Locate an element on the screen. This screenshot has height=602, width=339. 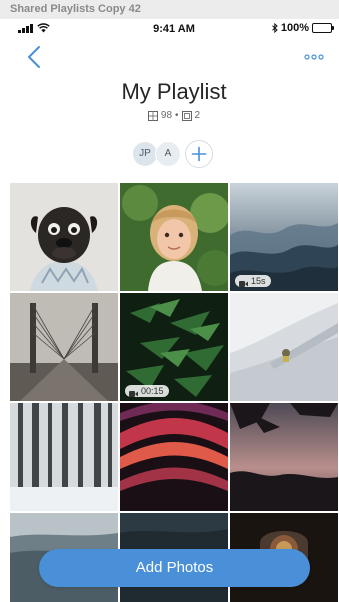
photo-icon is located at coordinates (152, 115).